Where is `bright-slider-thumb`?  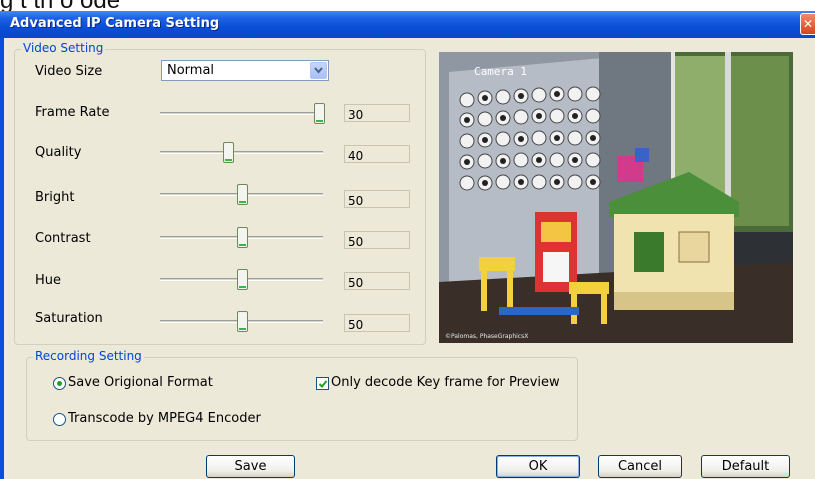
bright-slider-thumb is located at coordinates (242, 194).